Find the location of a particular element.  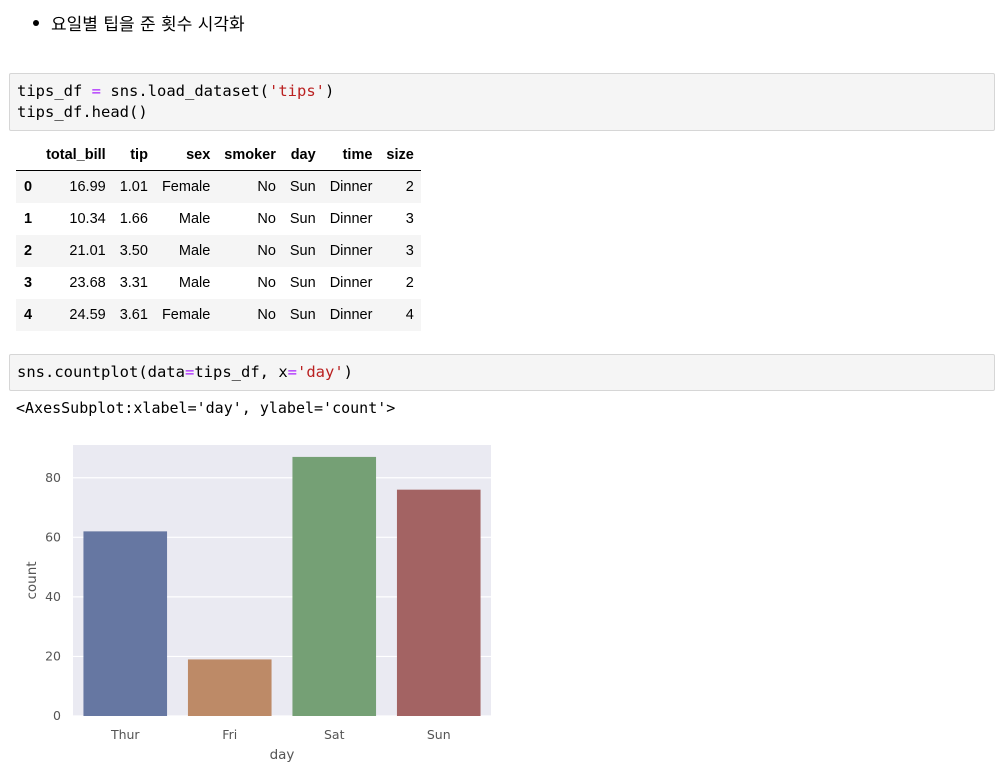

bullet-dot is located at coordinates (36, 22).